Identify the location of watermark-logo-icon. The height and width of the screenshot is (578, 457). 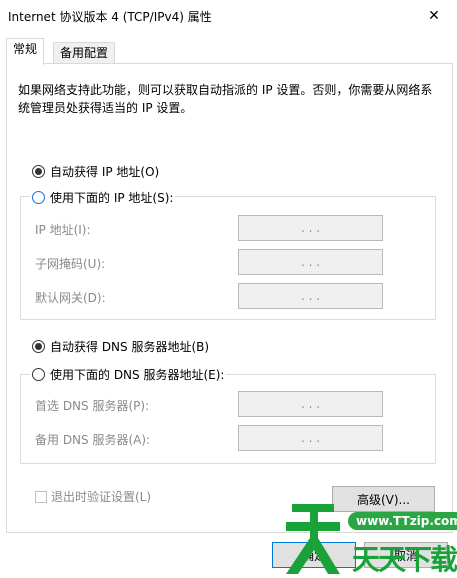
(313, 539).